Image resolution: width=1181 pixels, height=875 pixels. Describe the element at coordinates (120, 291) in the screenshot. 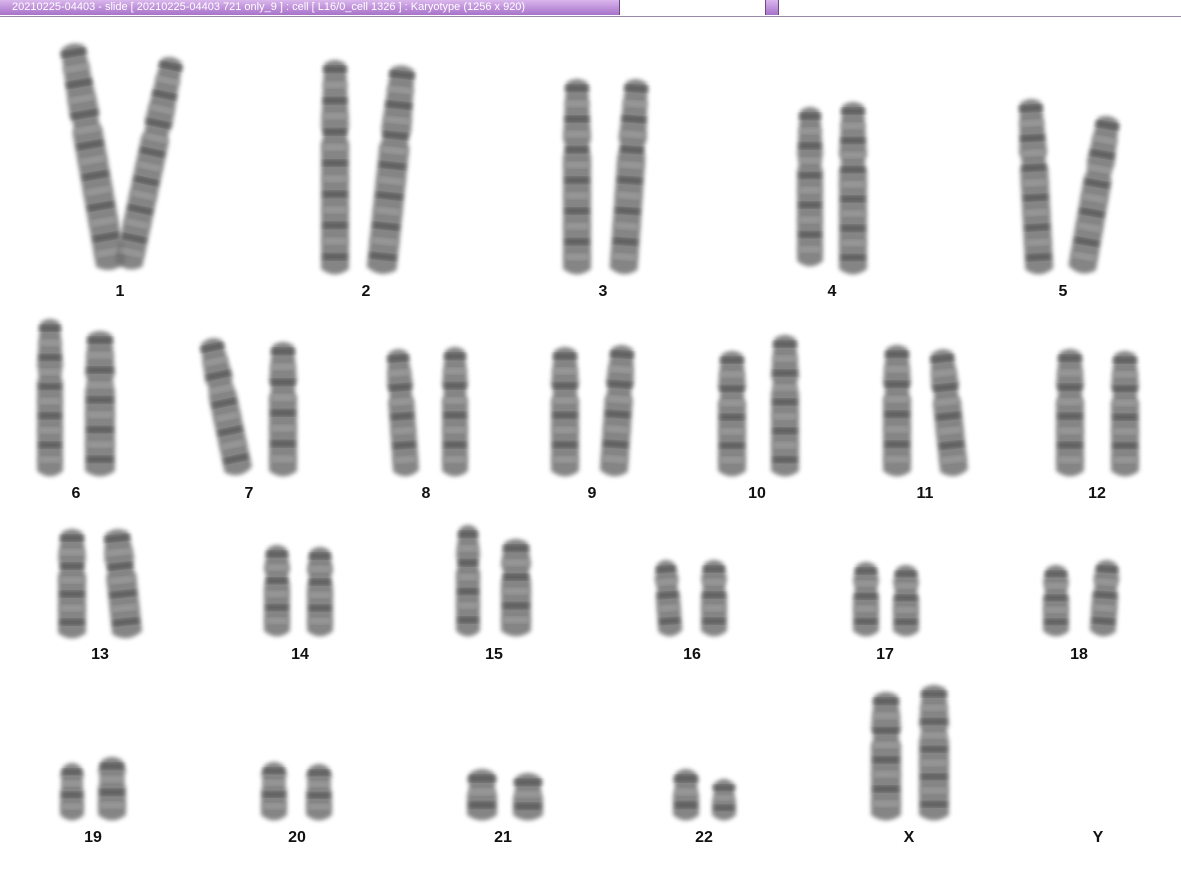

I see `chromosome-label-1: 1` at that location.